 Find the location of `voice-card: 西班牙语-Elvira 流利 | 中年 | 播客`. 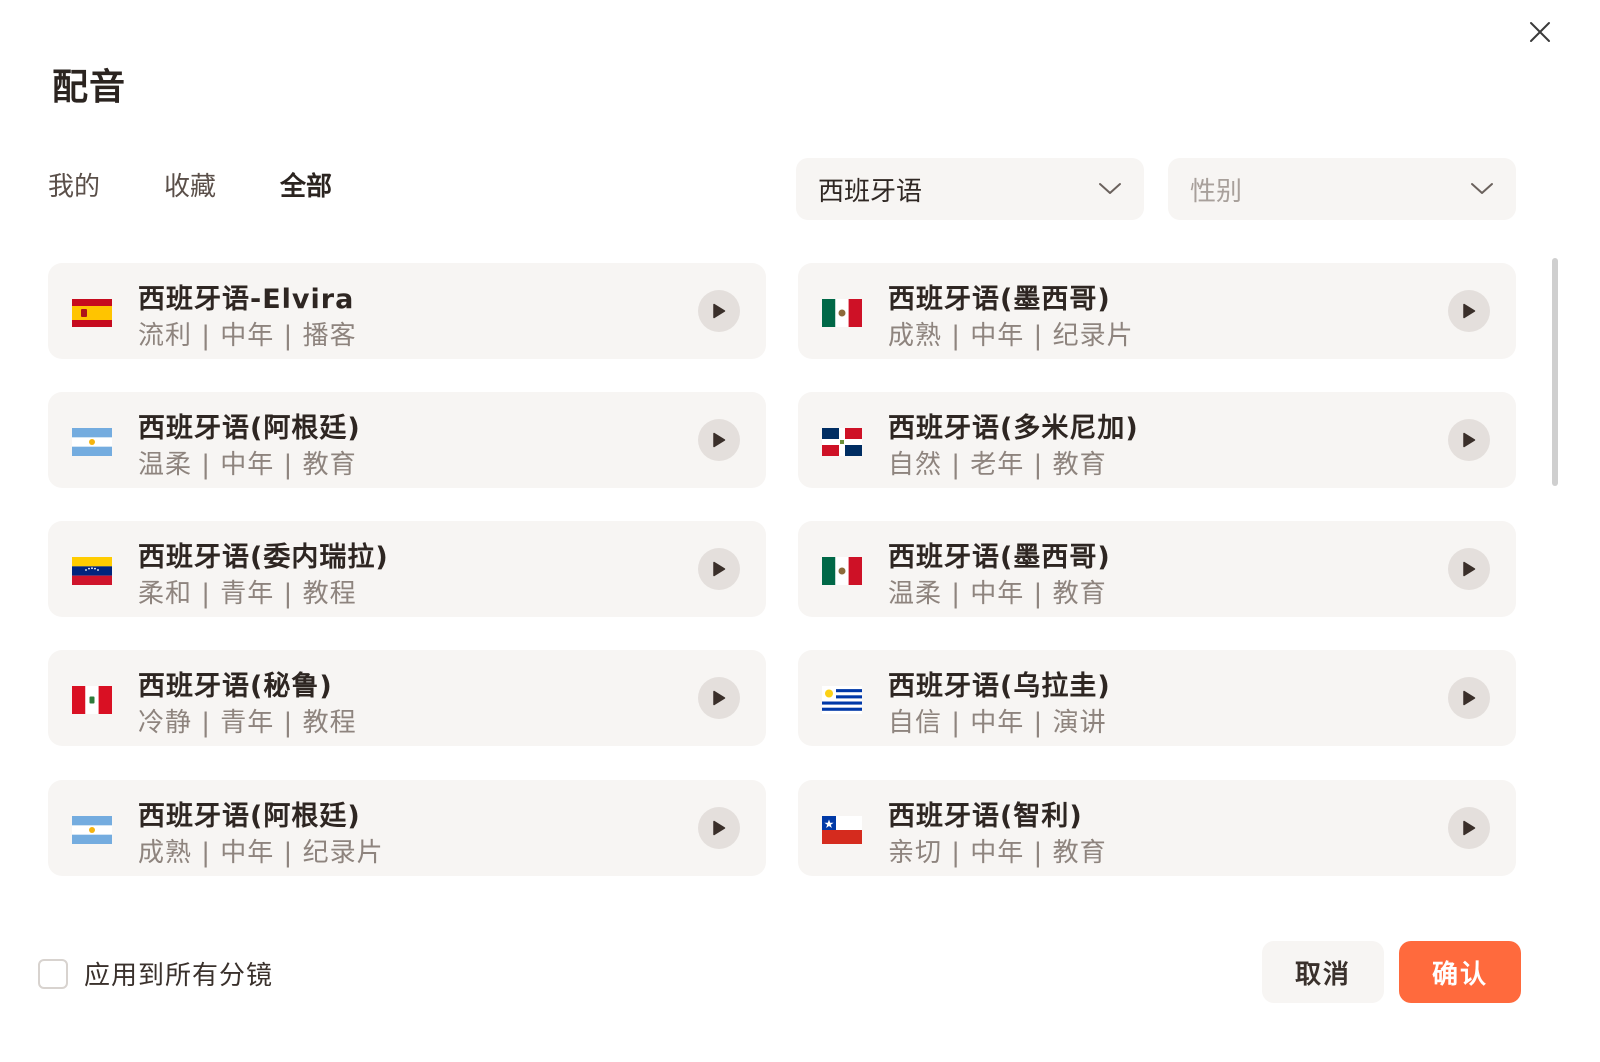

voice-card: 西班牙语-Elvira 流利 | 中年 | 播客 is located at coordinates (407, 311).